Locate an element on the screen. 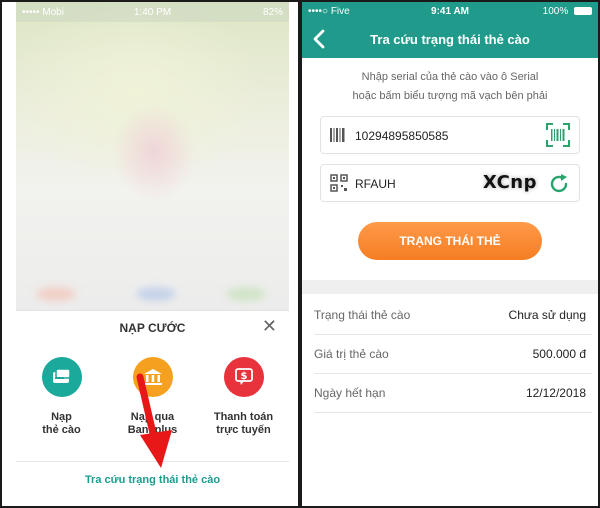  scan-barcode-icon is located at coordinates (558, 137).